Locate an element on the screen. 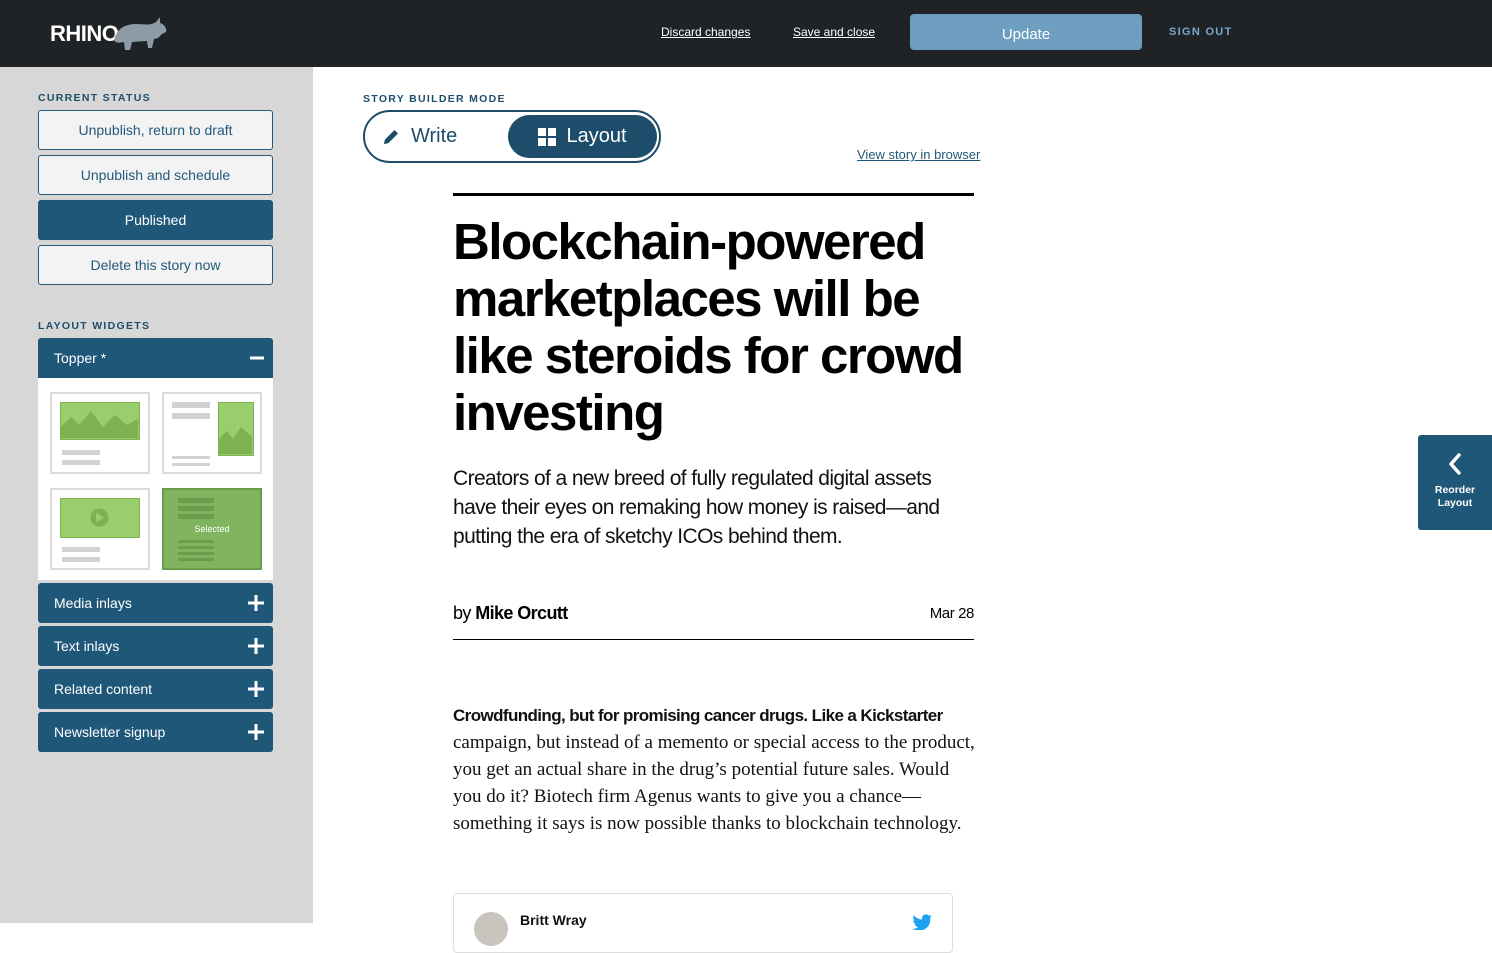 The width and height of the screenshot is (1492, 953). discard-changes-link: Discard changes is located at coordinates (705, 32).